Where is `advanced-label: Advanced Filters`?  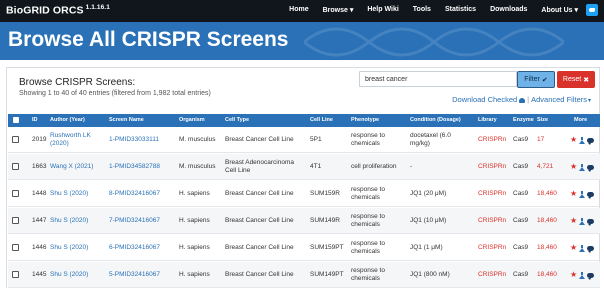 advanced-label: Advanced Filters is located at coordinates (559, 99).